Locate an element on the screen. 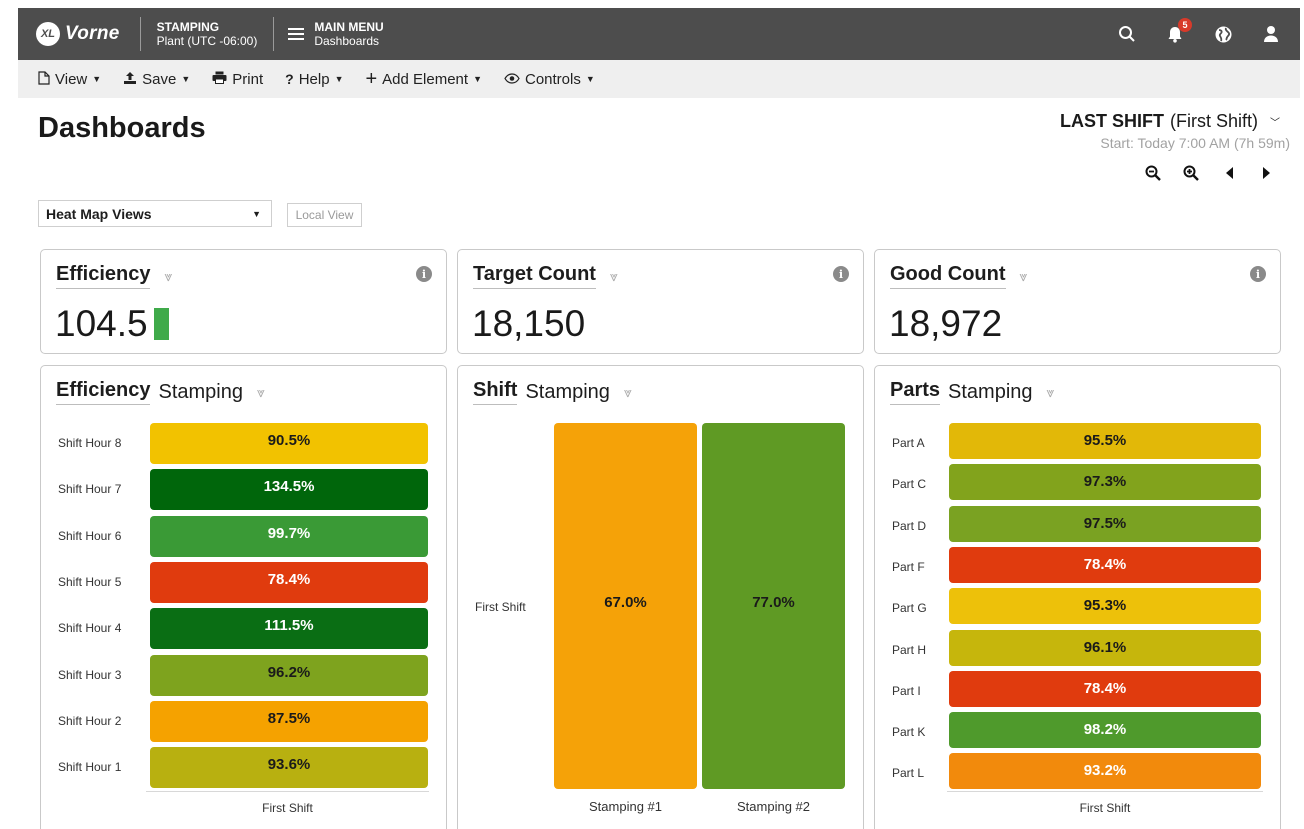  heatmap-row-label: Shift Hour 3 is located at coordinates (90, 674).